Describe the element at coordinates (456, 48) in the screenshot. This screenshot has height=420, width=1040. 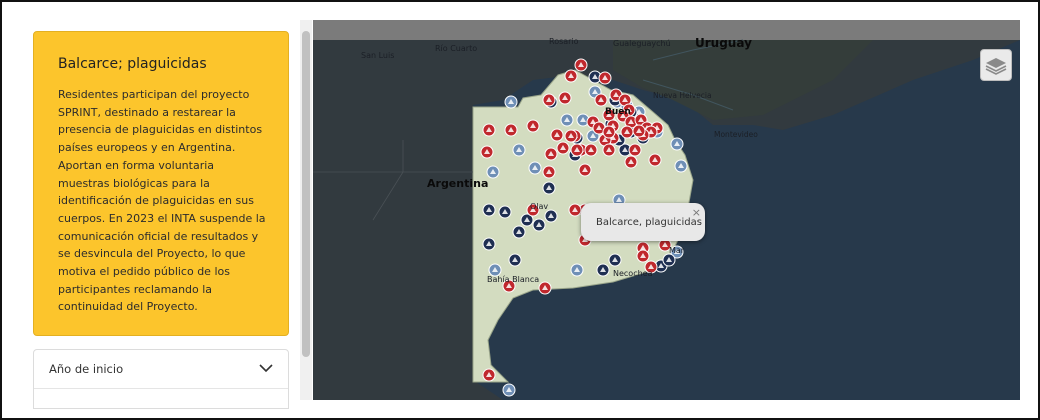
I see `map-label-rio-cuarto: Río Cuarto` at that location.